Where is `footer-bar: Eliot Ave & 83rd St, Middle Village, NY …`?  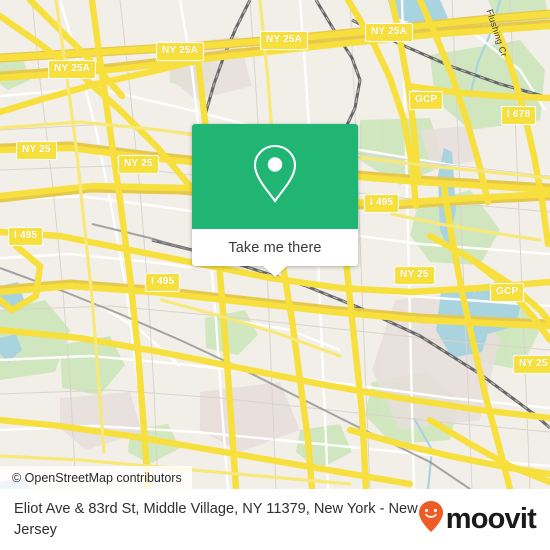 footer-bar: Eliot Ave & 83rd St, Middle Village, NY … is located at coordinates (275, 519).